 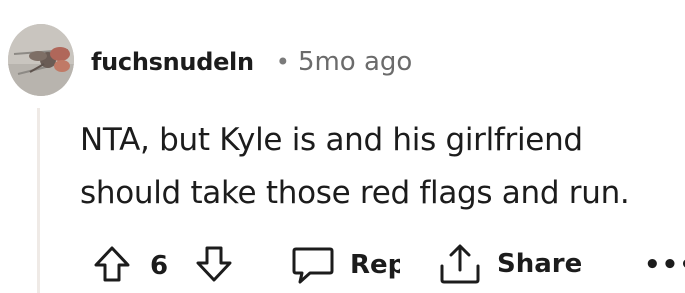 I want to click on vote-count: 6, so click(x=159, y=266).